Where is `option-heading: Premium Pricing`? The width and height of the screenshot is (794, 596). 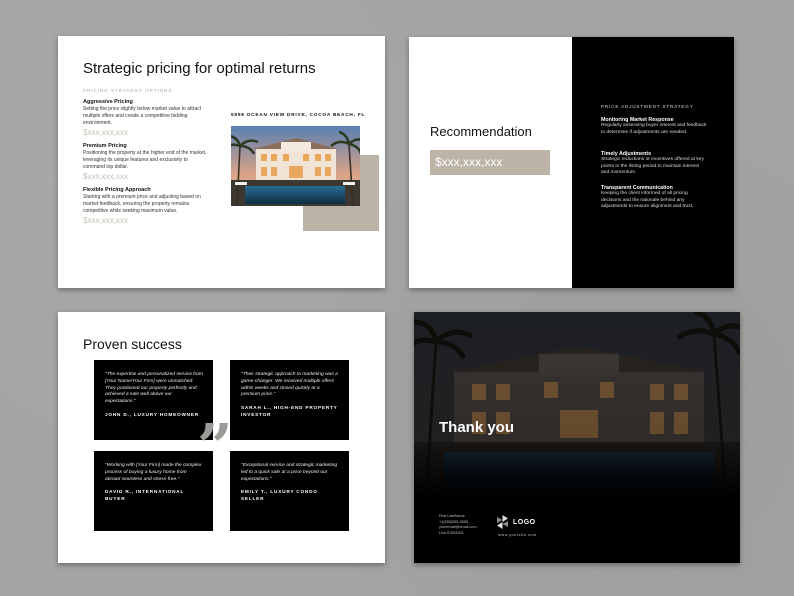 option-heading: Premium Pricing is located at coordinates (105, 146).